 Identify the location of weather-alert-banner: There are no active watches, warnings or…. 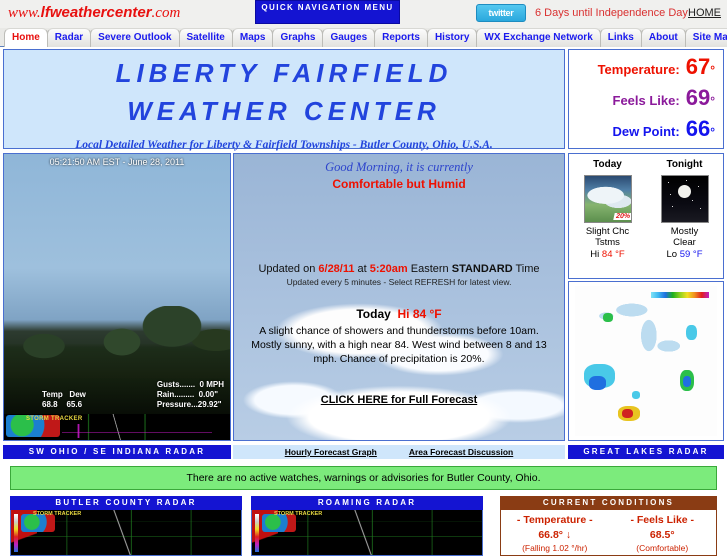
(363, 478).